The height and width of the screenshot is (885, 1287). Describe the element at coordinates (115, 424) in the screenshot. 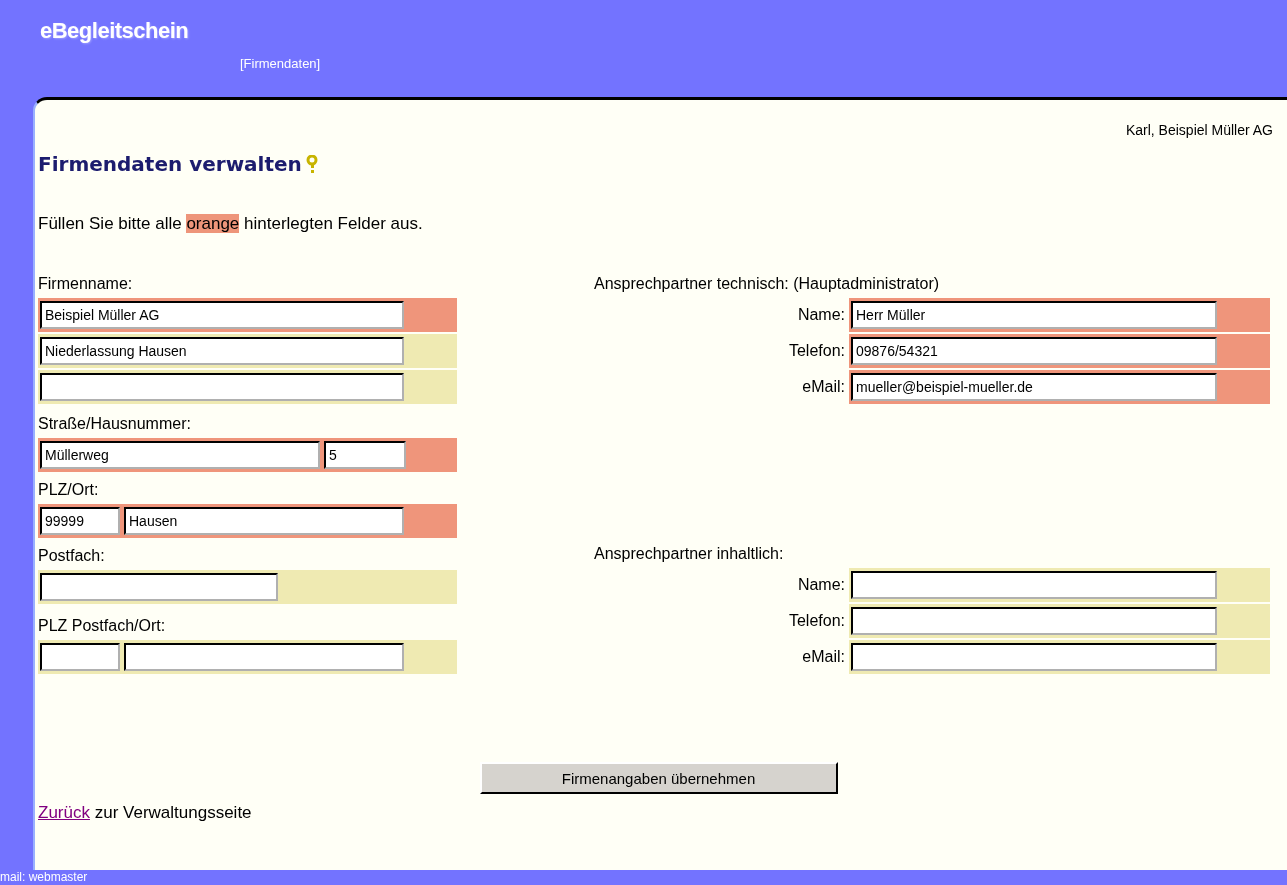

I see `field-label: Straße/Hausnummer:` at that location.